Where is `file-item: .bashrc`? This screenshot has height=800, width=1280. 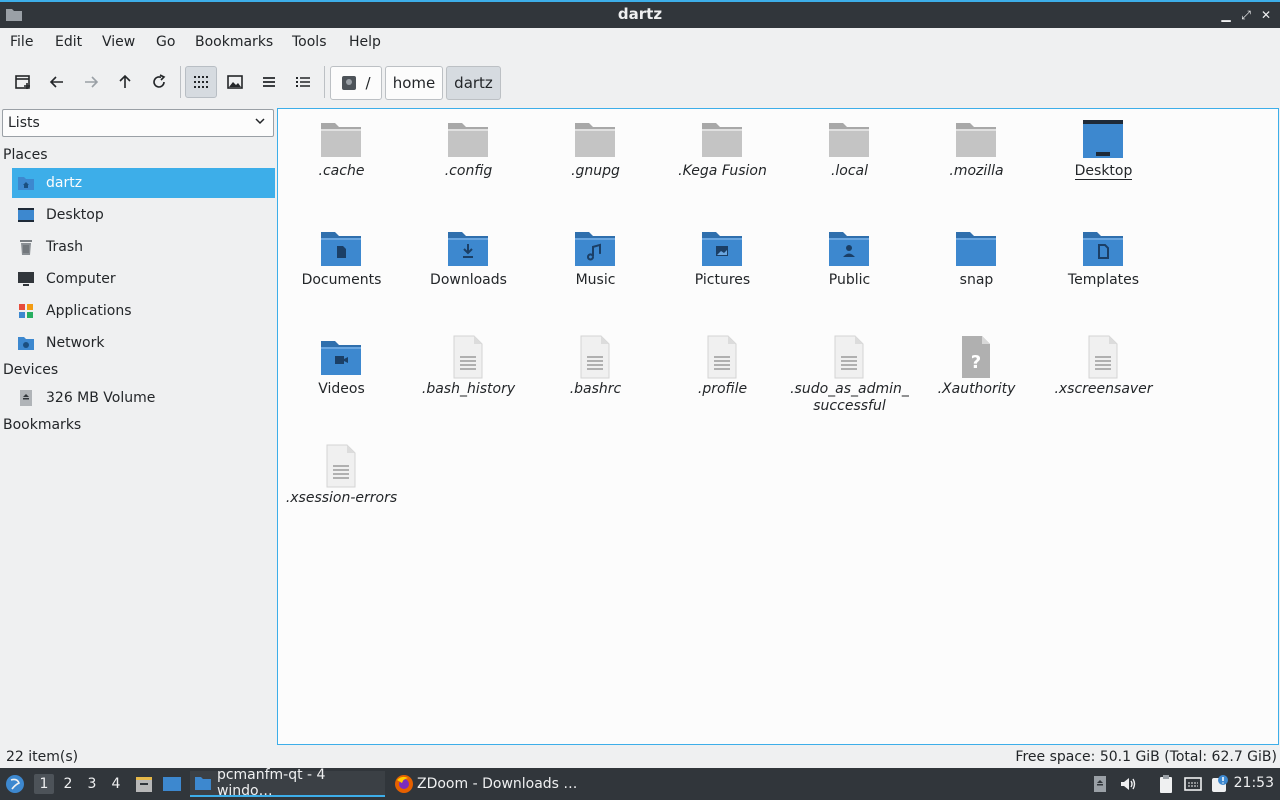
file-item: .bashrc is located at coordinates (595, 381).